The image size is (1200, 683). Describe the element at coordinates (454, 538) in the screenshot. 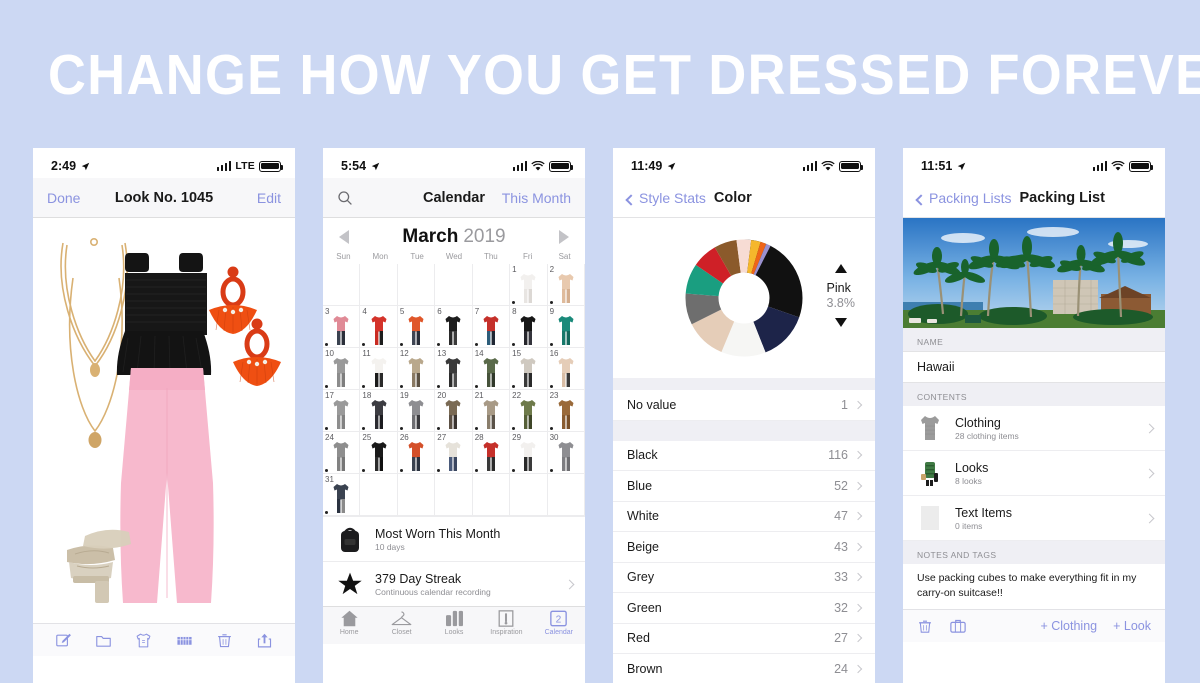

I see `most-worn-row: Most Worn This Month 10 days` at that location.